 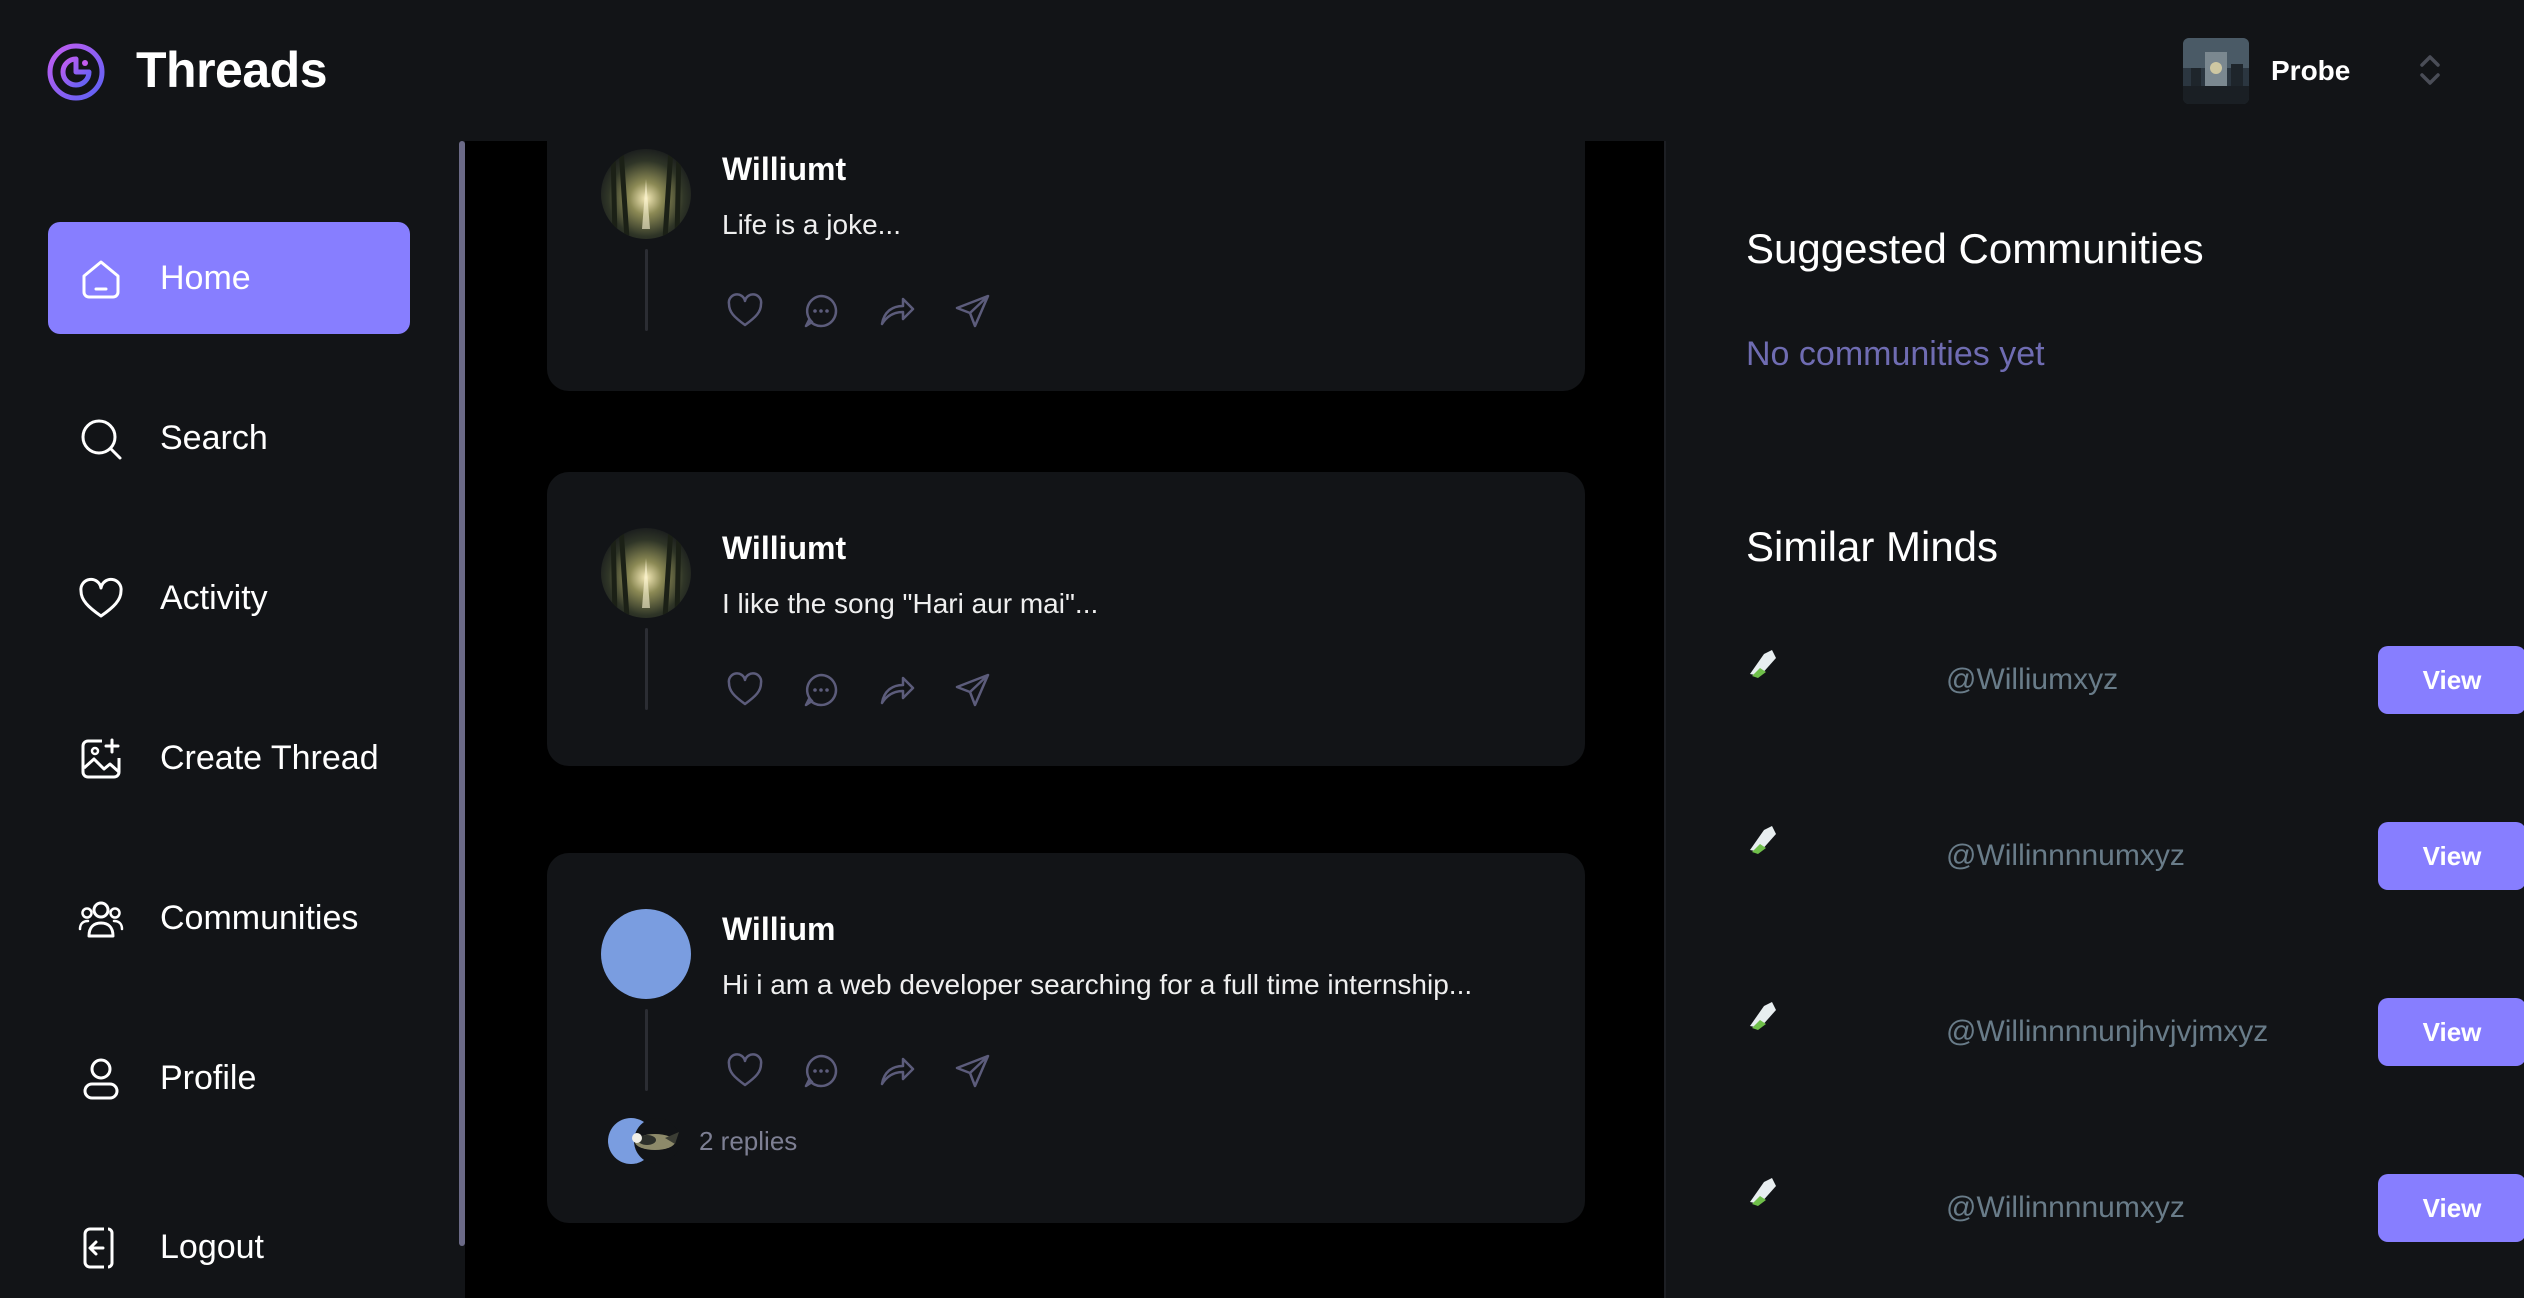 What do you see at coordinates (2107, 1031) in the screenshot?
I see `user-handle: @Willinnnnunjhvjvjmxyz` at bounding box center [2107, 1031].